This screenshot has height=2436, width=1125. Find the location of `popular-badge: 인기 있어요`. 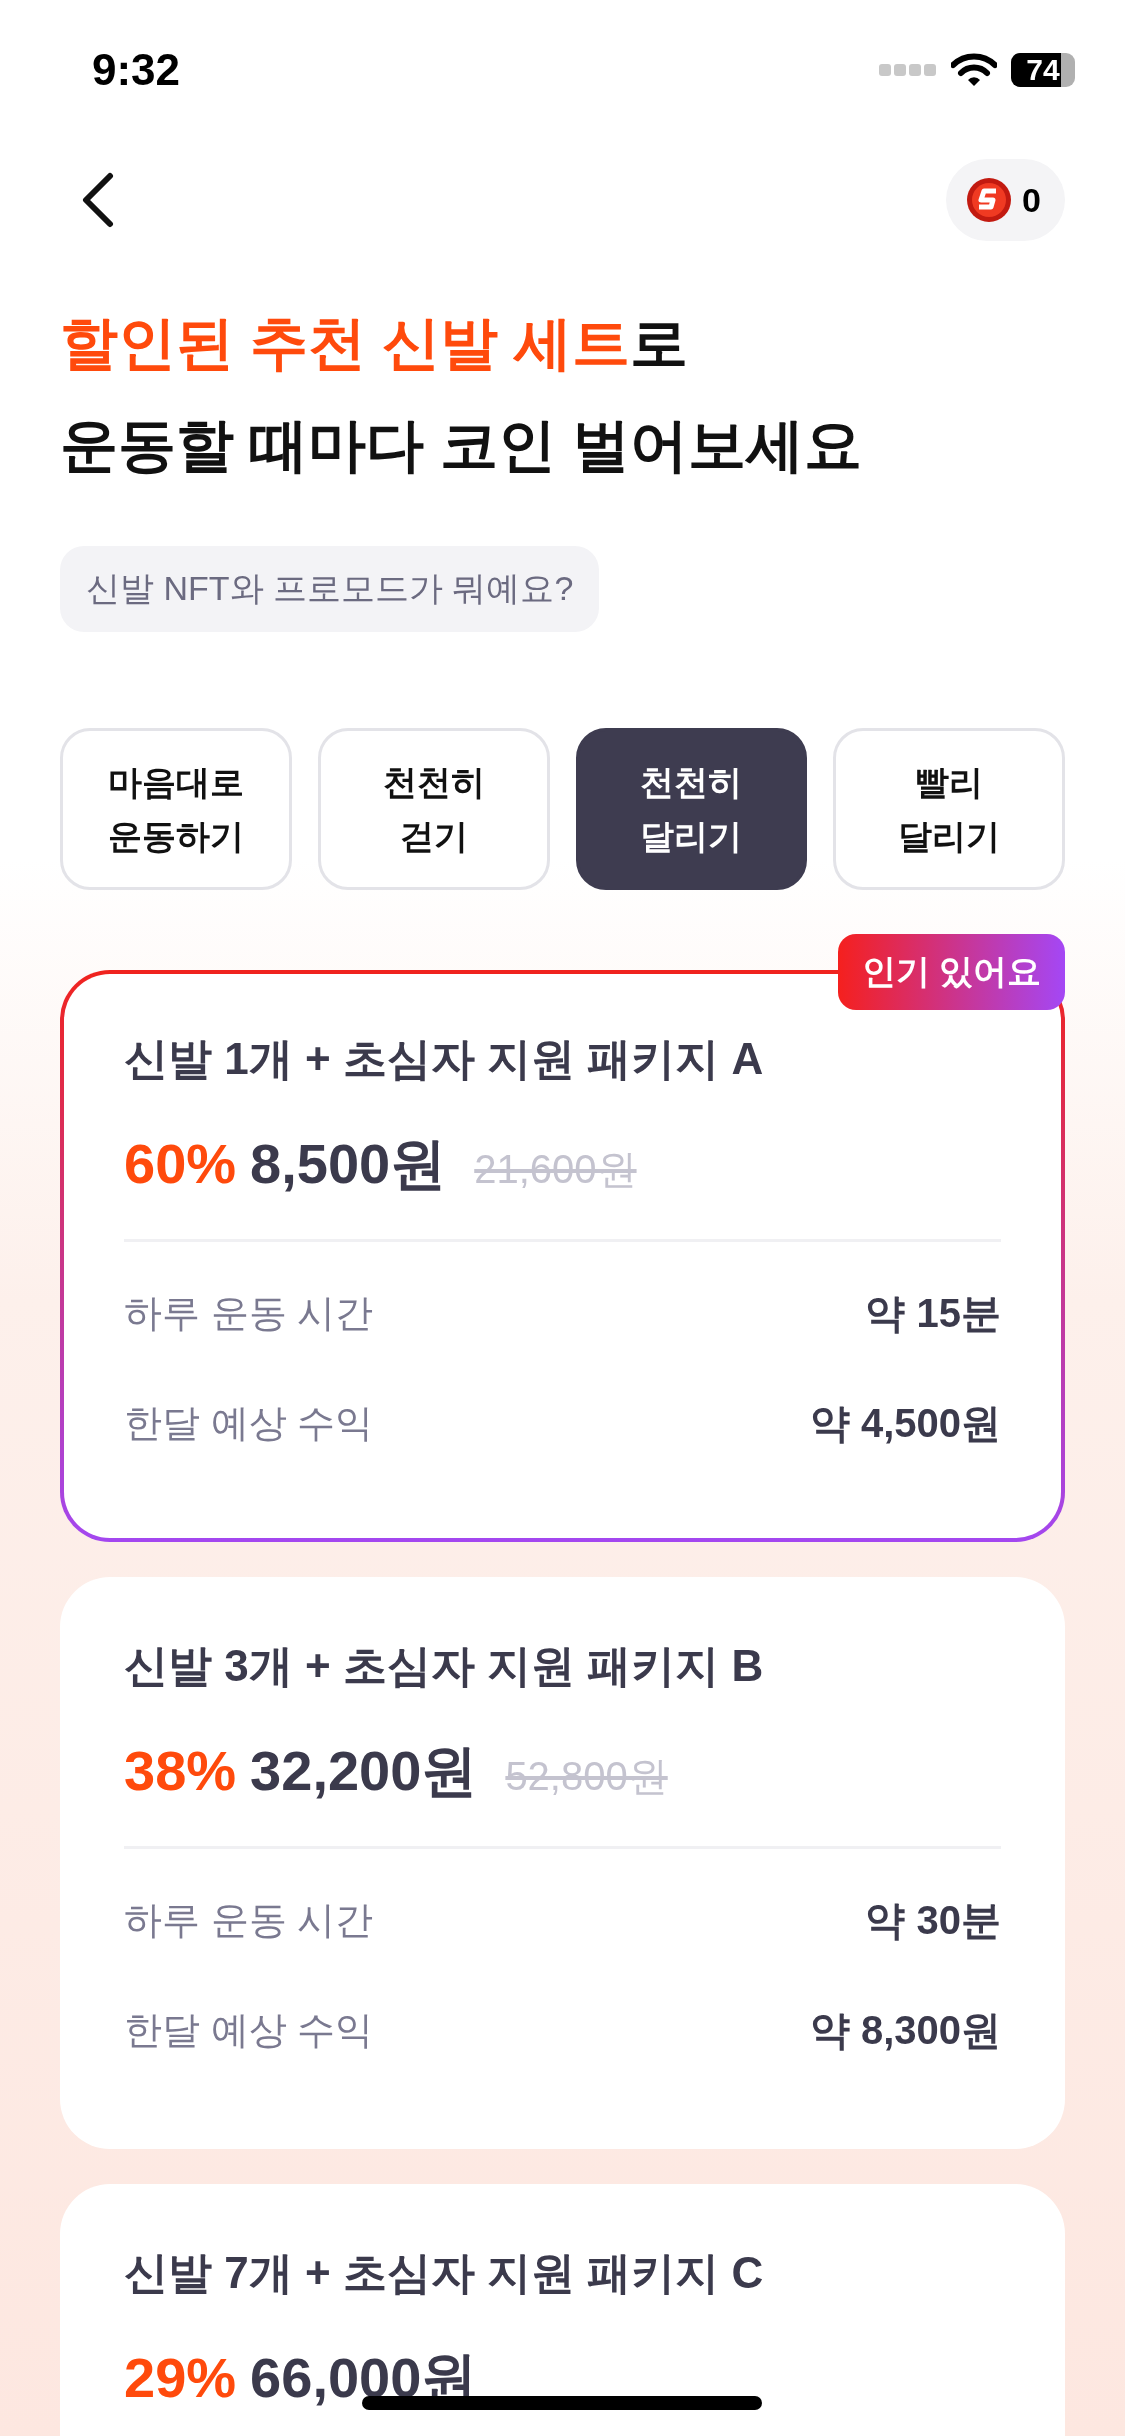

popular-badge: 인기 있어요 is located at coordinates (951, 972).